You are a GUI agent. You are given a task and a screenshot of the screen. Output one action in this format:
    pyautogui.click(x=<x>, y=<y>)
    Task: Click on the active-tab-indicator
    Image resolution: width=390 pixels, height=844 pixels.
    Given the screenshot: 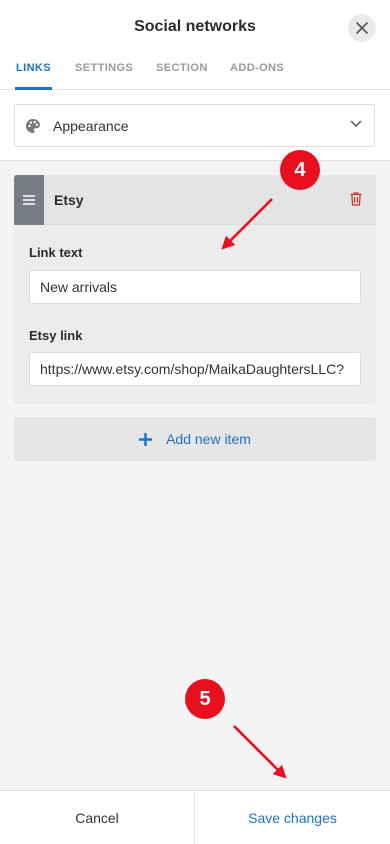 What is the action you would take?
    pyautogui.click(x=33, y=88)
    